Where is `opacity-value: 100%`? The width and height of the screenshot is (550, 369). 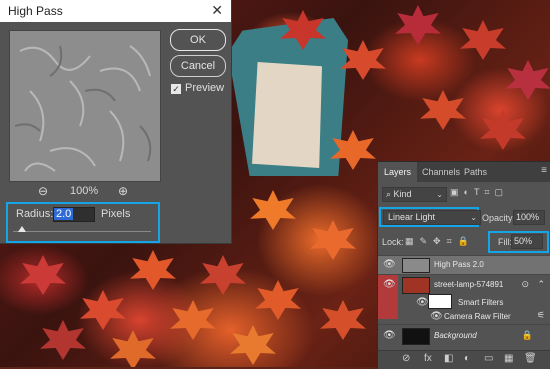 opacity-value: 100% is located at coordinates (528, 217).